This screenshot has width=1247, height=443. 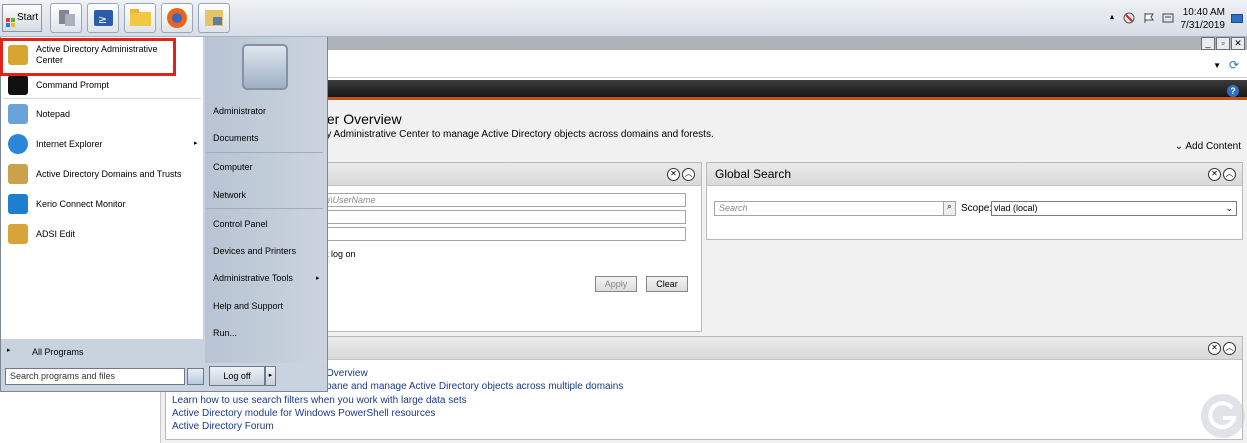 I want to click on folder-tools-icon, so click(x=214, y=18).